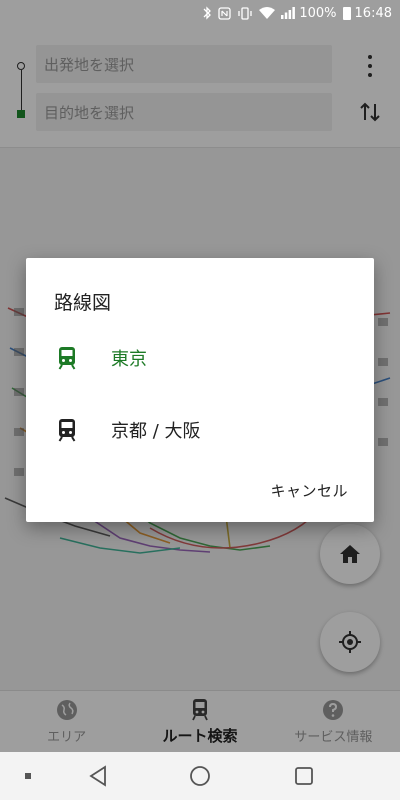 This screenshot has width=400, height=800. Describe the element at coordinates (288, 13) in the screenshot. I see `signal-icon` at that location.